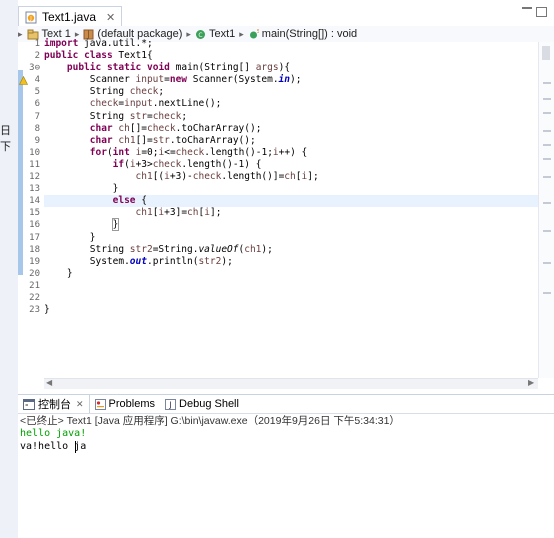 The width and height of the screenshot is (554, 538). What do you see at coordinates (531, 382) in the screenshot?
I see `scroll-right-icon: ▶` at bounding box center [531, 382].